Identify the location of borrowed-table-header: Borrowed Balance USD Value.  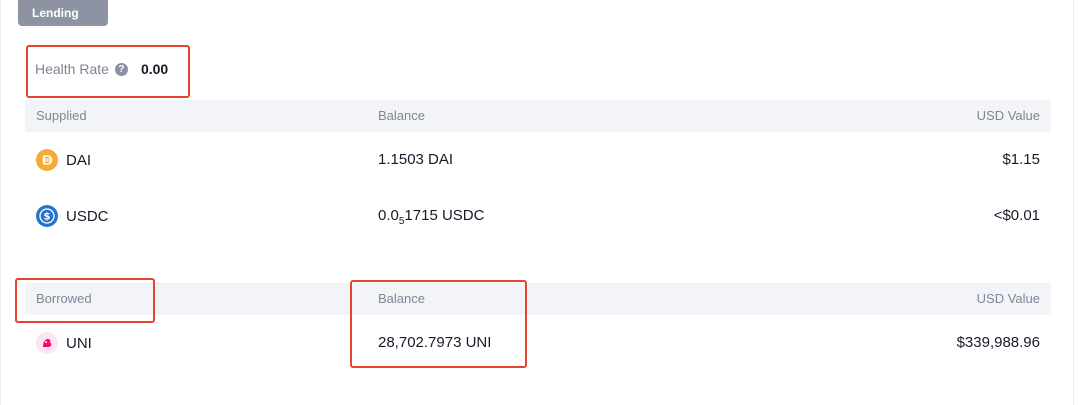
(538, 299).